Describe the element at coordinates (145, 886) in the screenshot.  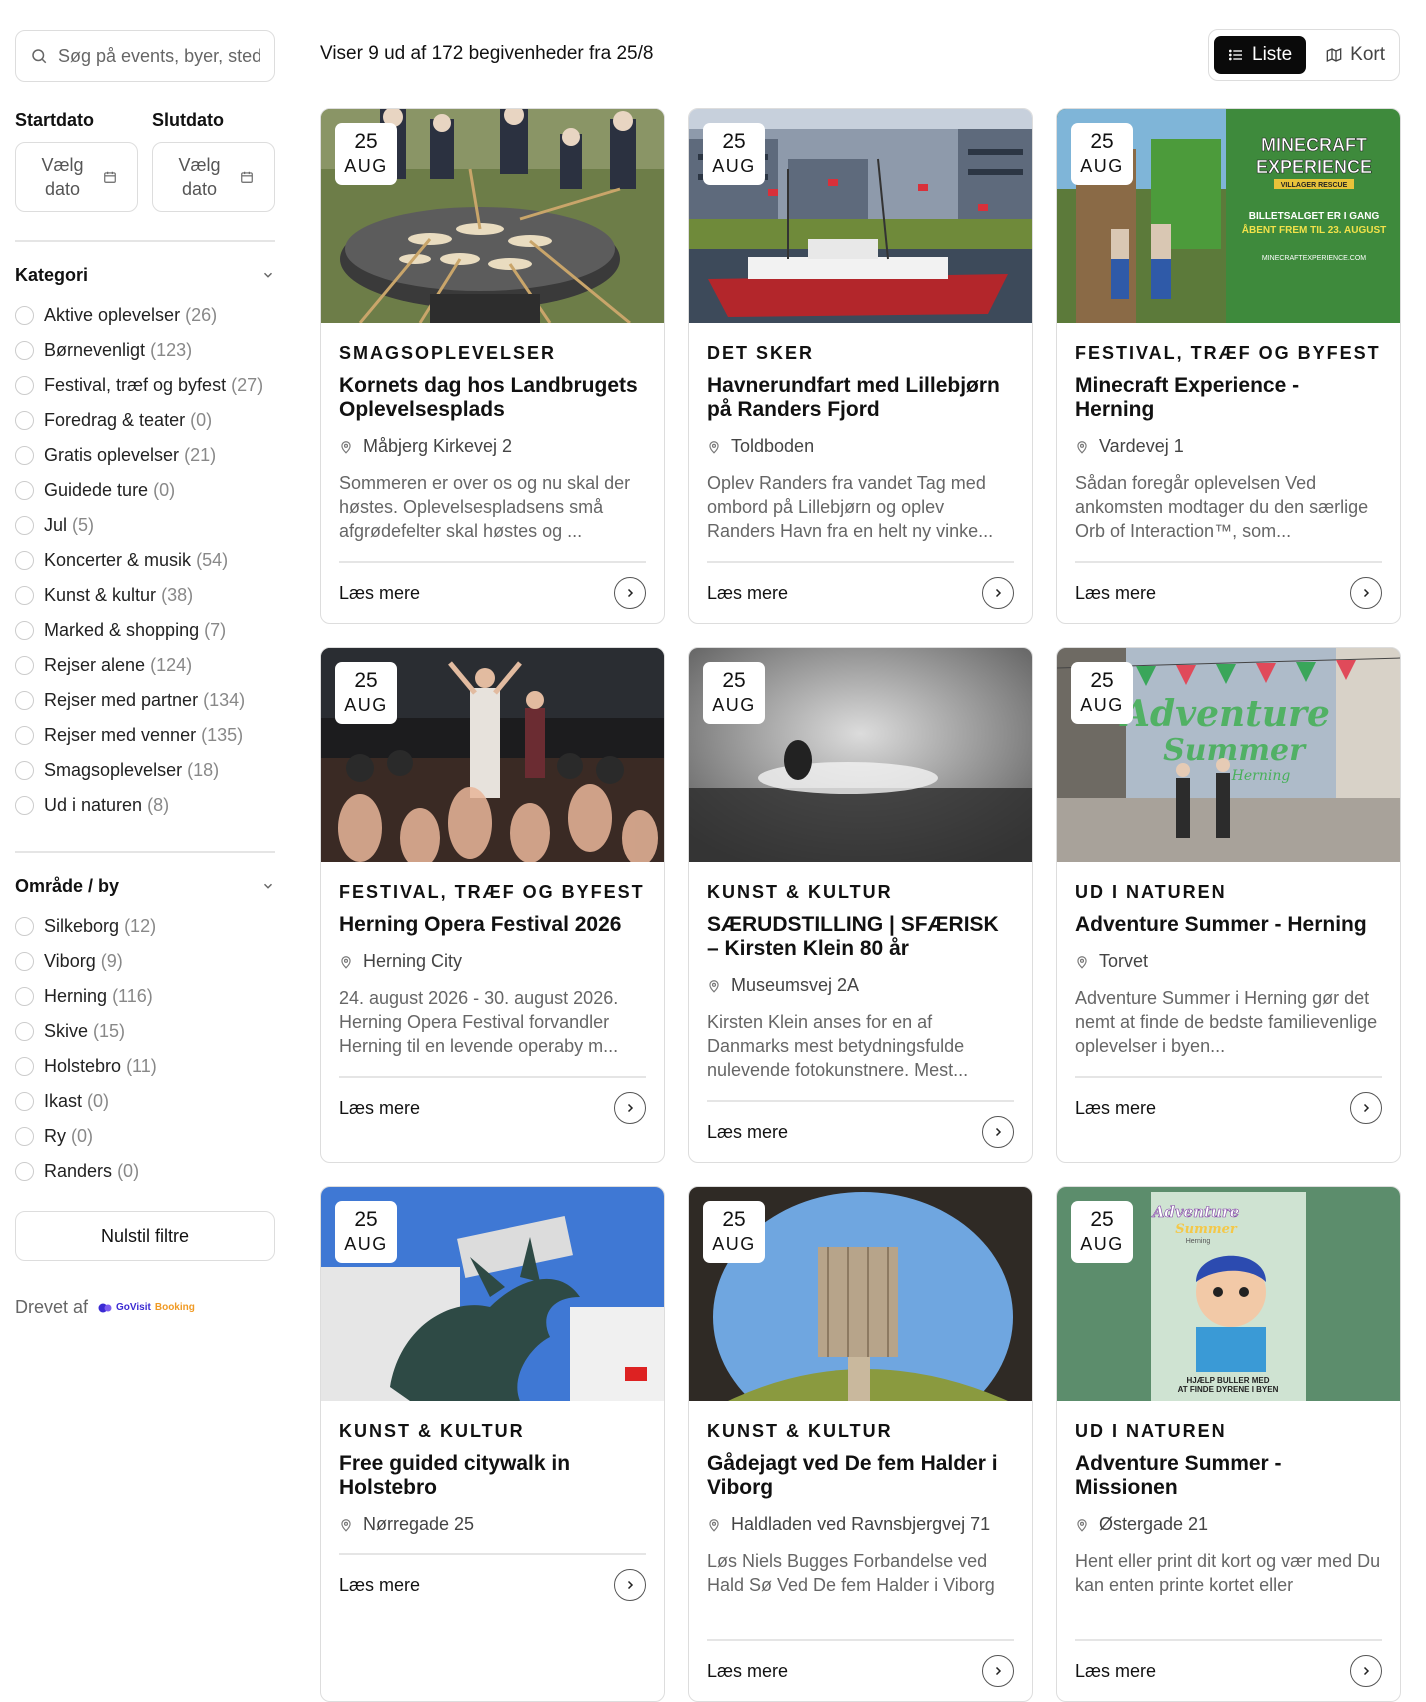
I see `area-section-toggle: Område / by` at that location.